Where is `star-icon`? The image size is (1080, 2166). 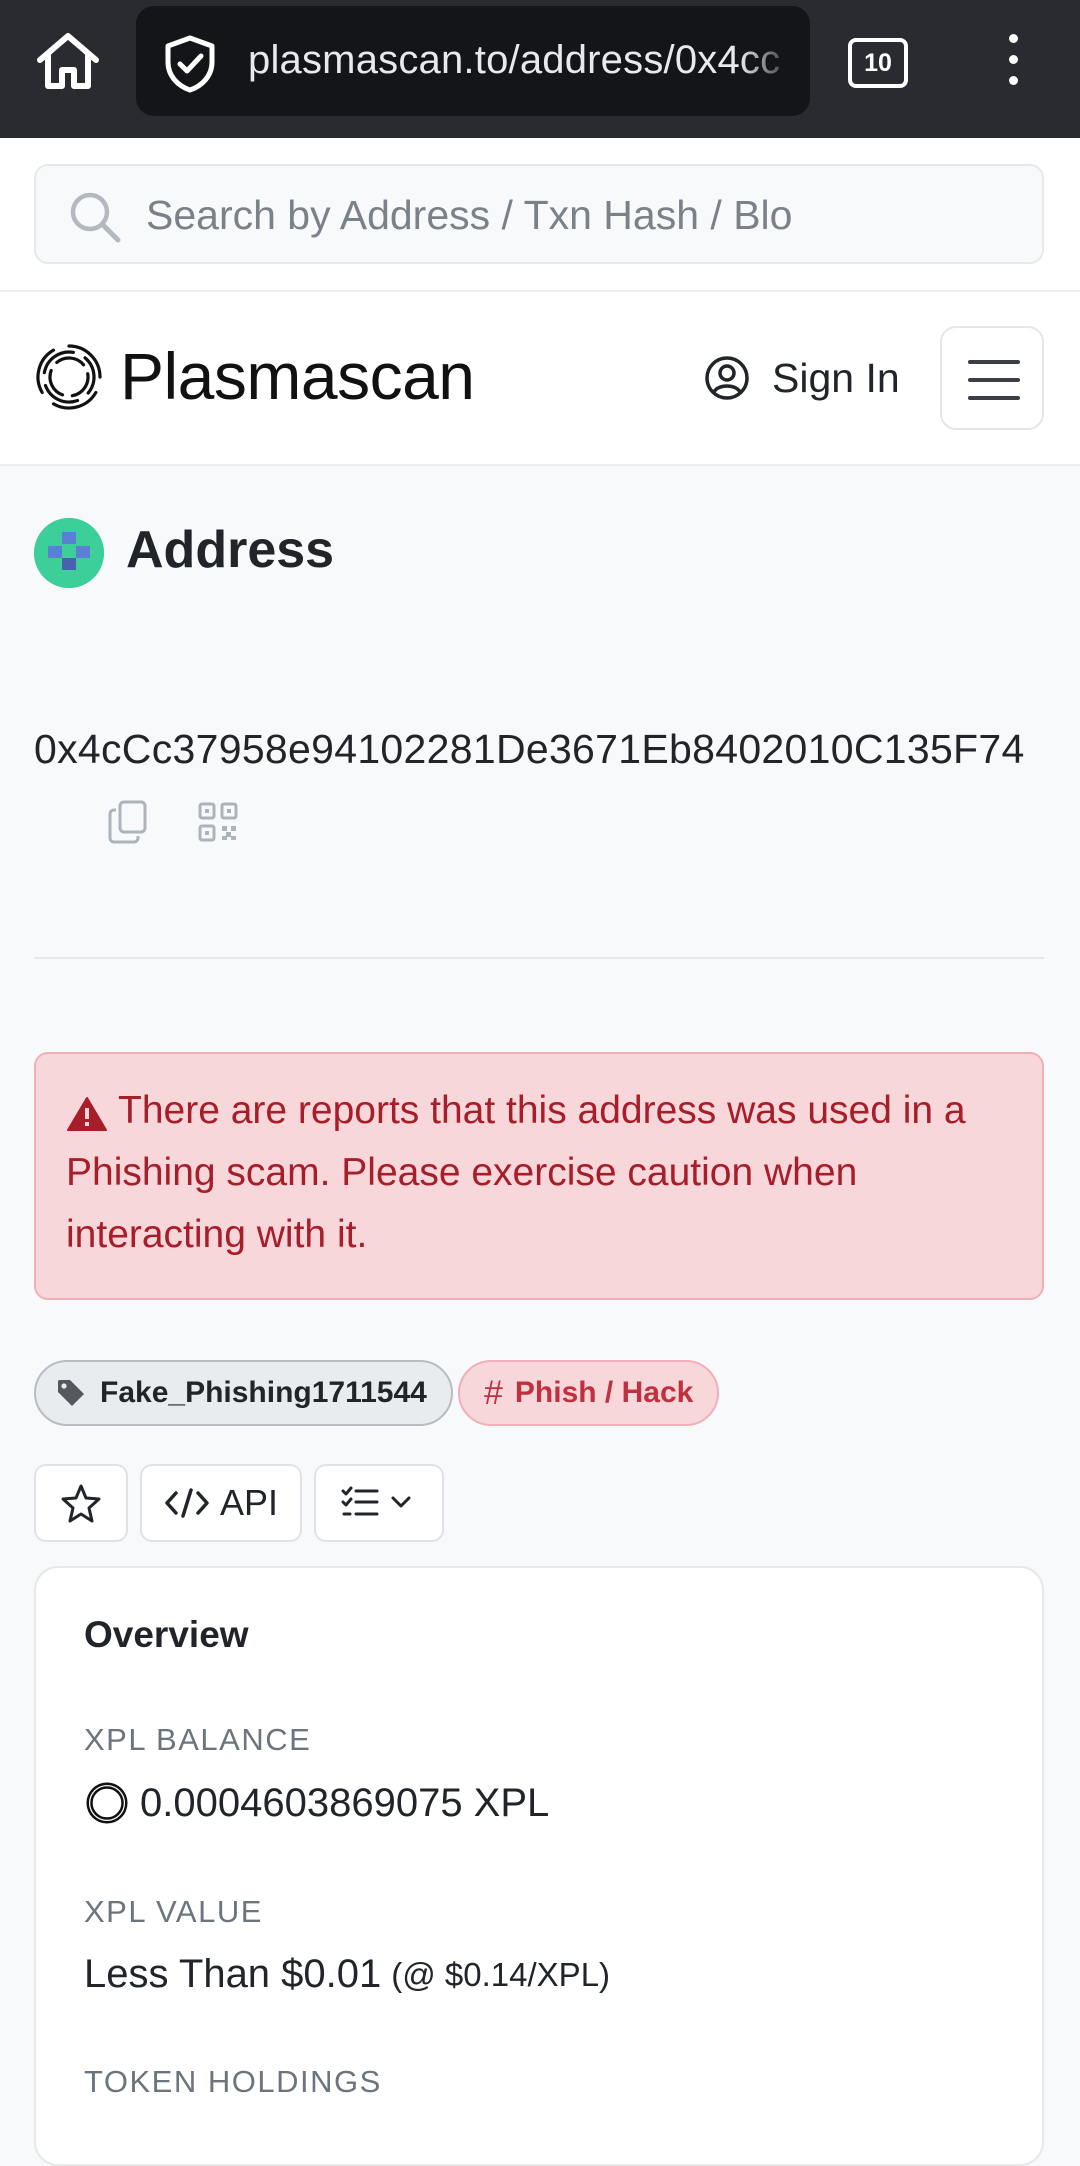
star-icon is located at coordinates (81, 1503).